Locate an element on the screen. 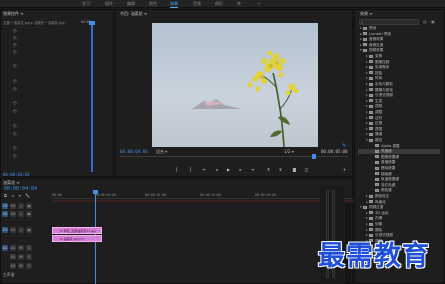 The width and height of the screenshot is (445, 284). new-bin-icon: ▤ is located at coordinates (425, 21).